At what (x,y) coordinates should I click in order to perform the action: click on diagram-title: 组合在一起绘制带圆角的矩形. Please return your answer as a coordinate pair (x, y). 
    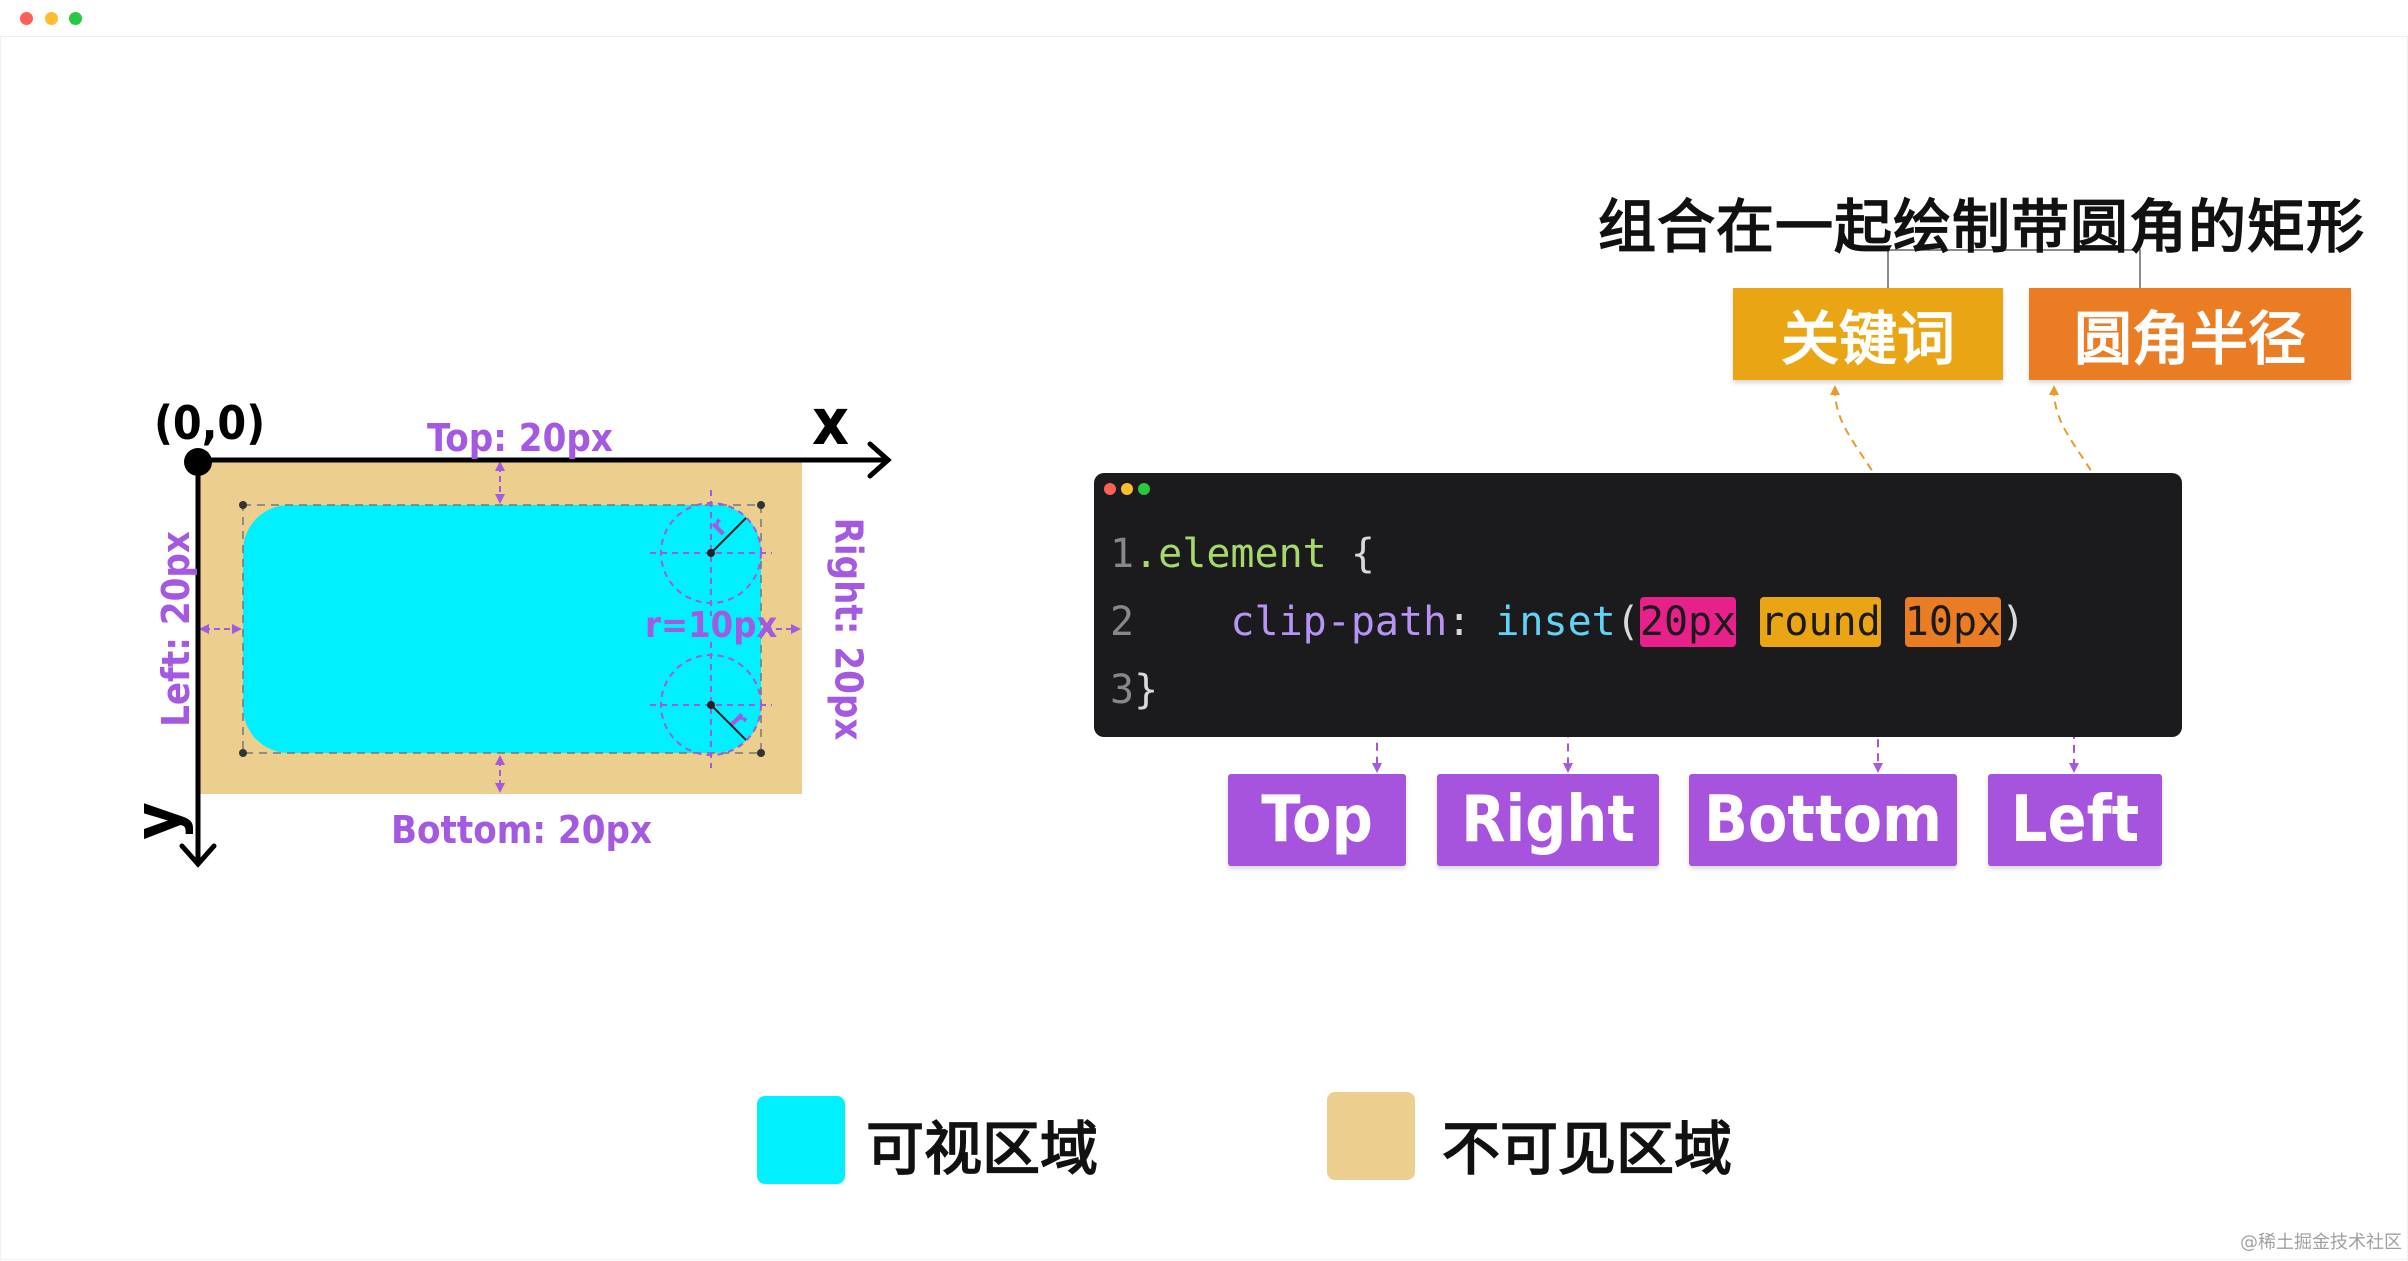
    Looking at the image, I should click on (1982, 227).